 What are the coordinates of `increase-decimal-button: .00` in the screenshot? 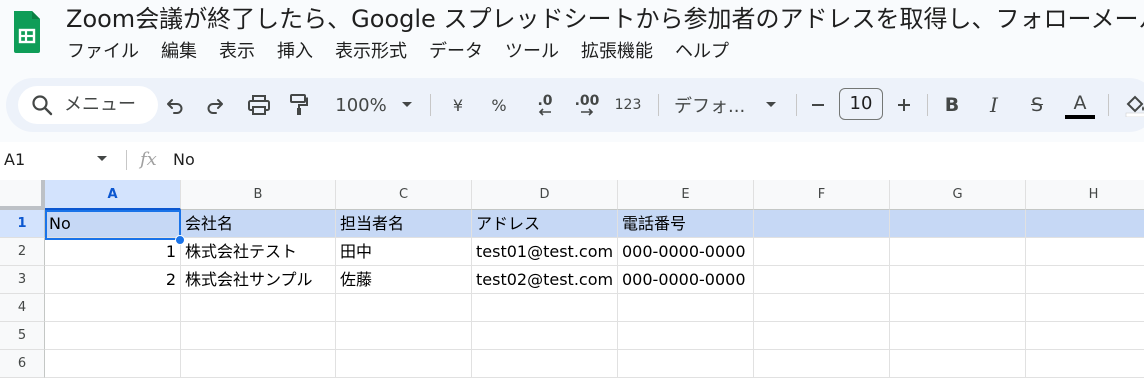 It's located at (587, 105).